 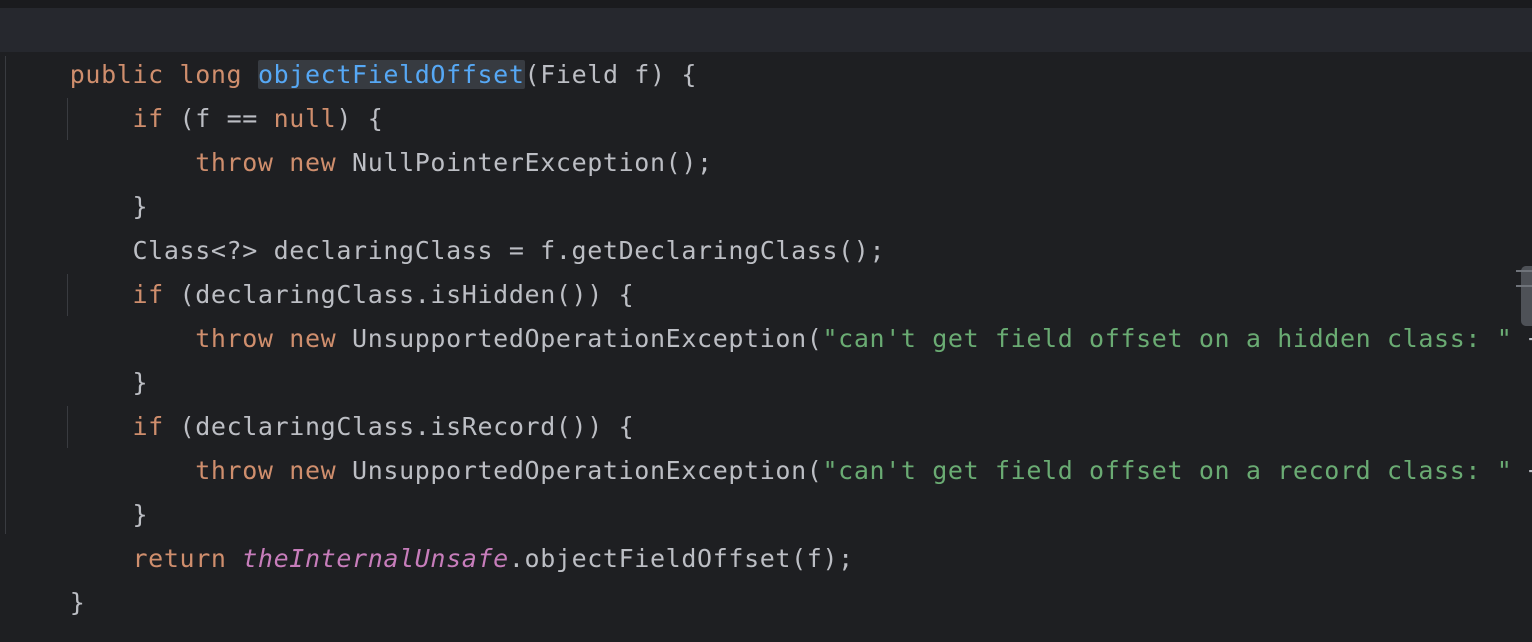 I want to click on editor-top-strip, so click(x=766, y=4).